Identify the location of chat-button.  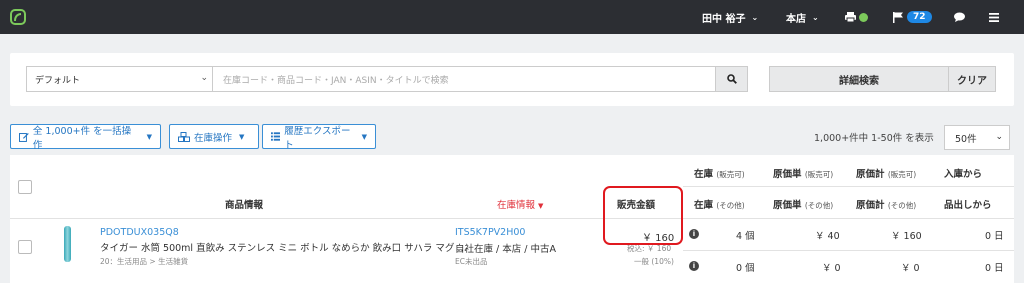
(959, 17).